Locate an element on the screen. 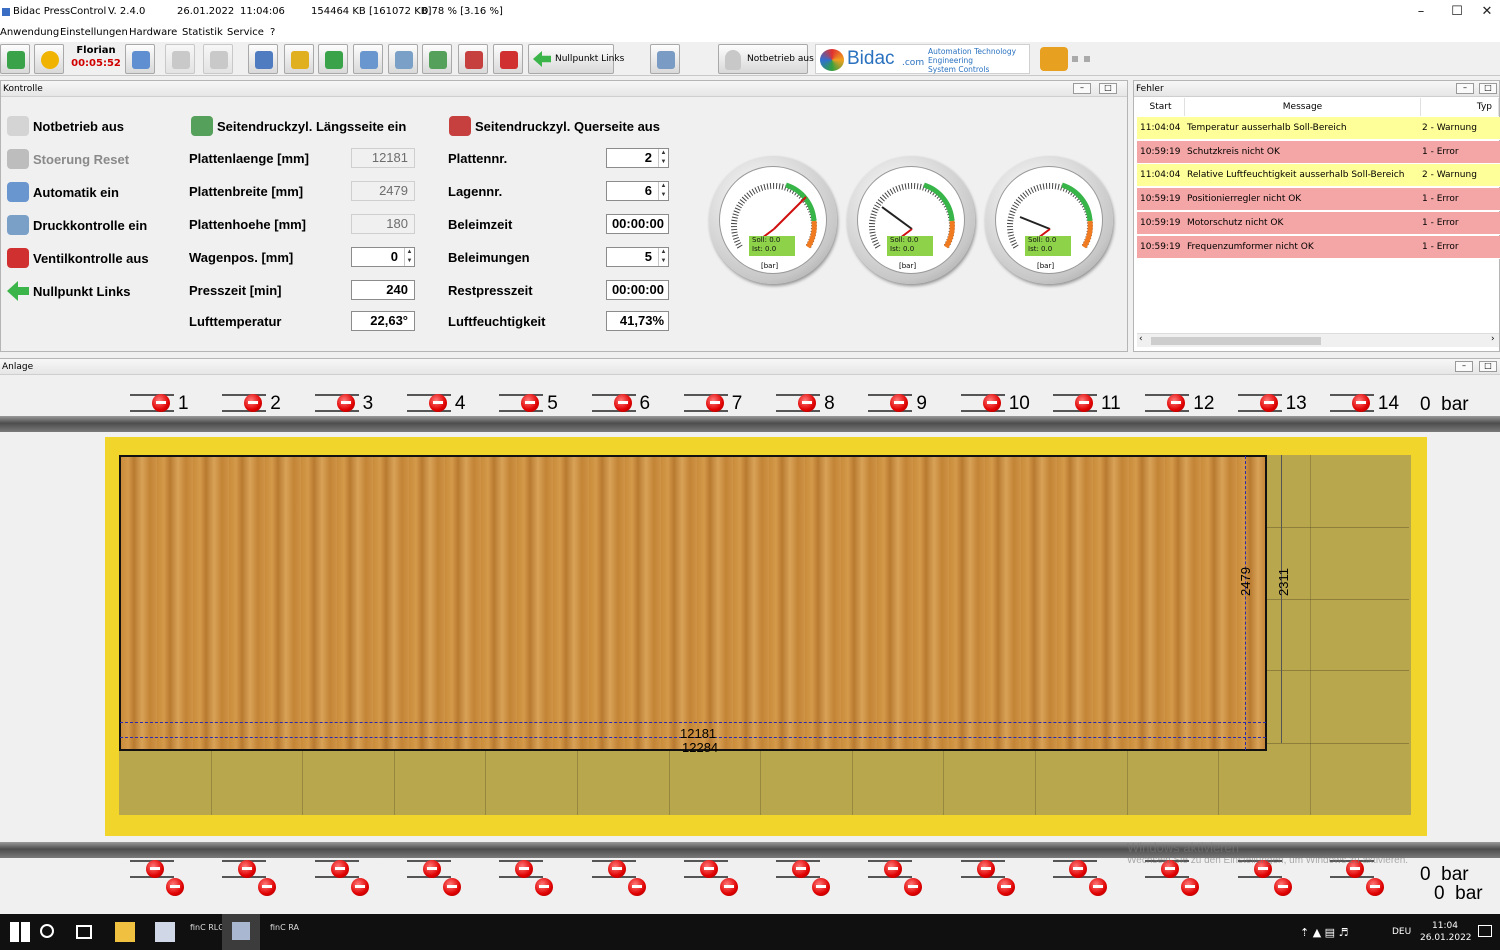 The width and height of the screenshot is (1500, 950). cylinder-long-button is located at coordinates (437, 59).